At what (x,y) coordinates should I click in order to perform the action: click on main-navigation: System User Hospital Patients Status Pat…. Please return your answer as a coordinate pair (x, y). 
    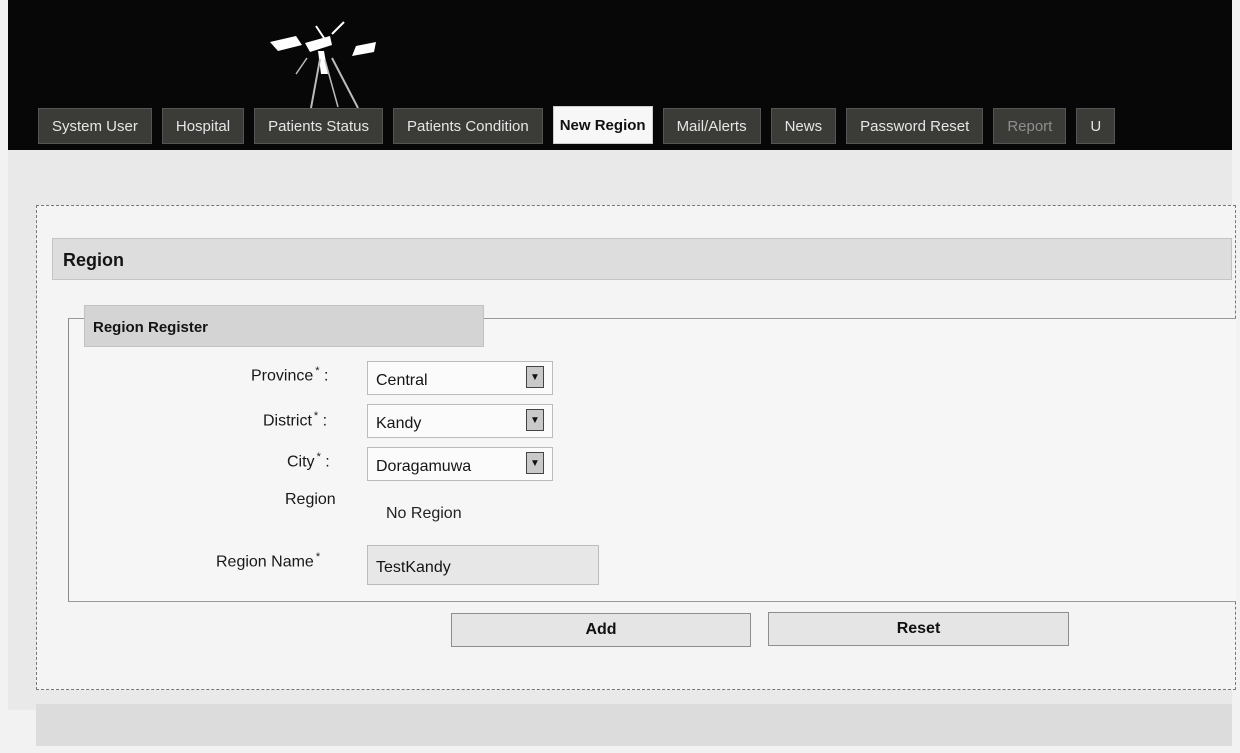
    Looking at the image, I should click on (577, 125).